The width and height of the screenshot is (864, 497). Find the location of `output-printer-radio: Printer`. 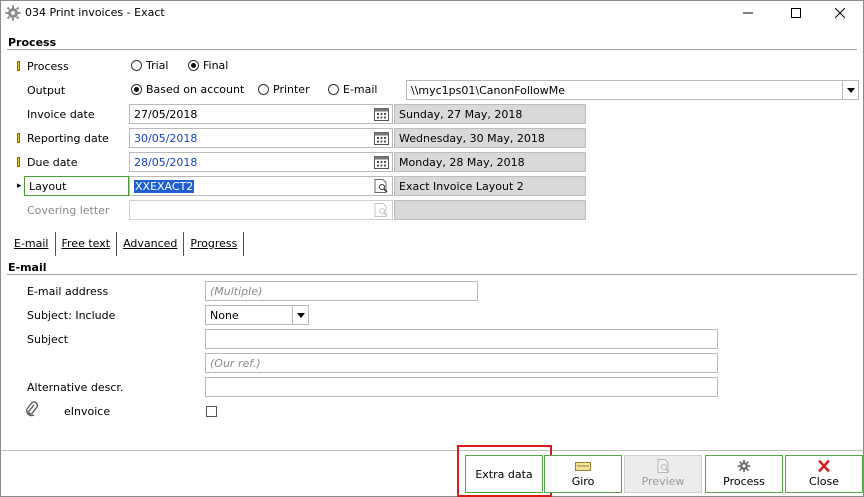

output-printer-radio: Printer is located at coordinates (284, 89).